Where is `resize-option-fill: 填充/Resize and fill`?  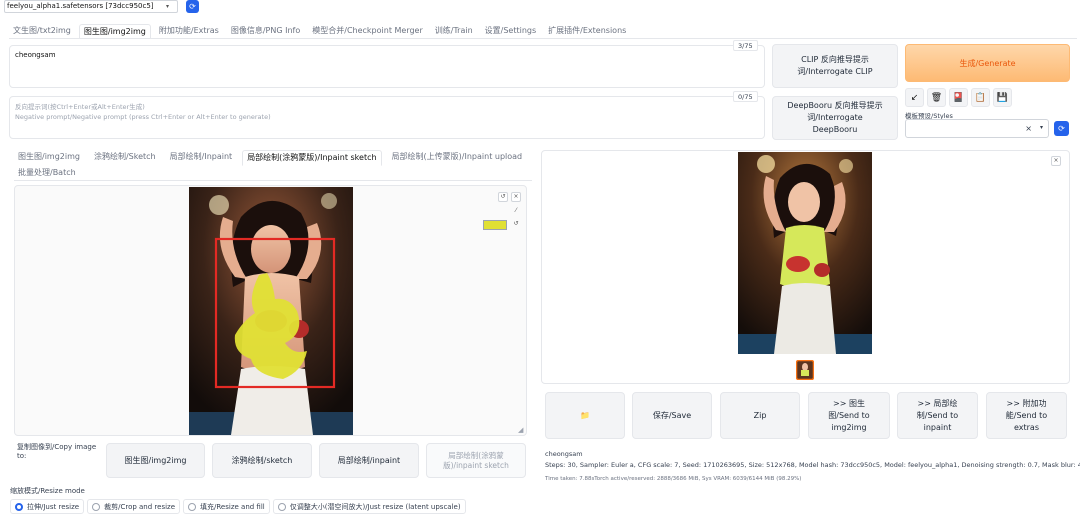 resize-option-fill: 填充/Resize and fill is located at coordinates (226, 506).